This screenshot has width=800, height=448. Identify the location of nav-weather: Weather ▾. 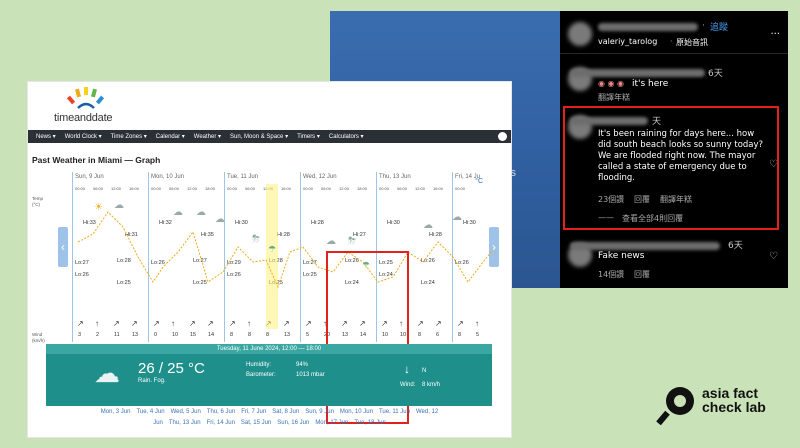
(207, 136).